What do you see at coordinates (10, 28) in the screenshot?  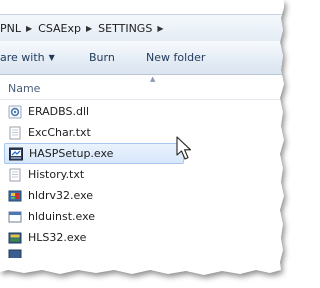 I see `breadcrumb-label: PNL` at bounding box center [10, 28].